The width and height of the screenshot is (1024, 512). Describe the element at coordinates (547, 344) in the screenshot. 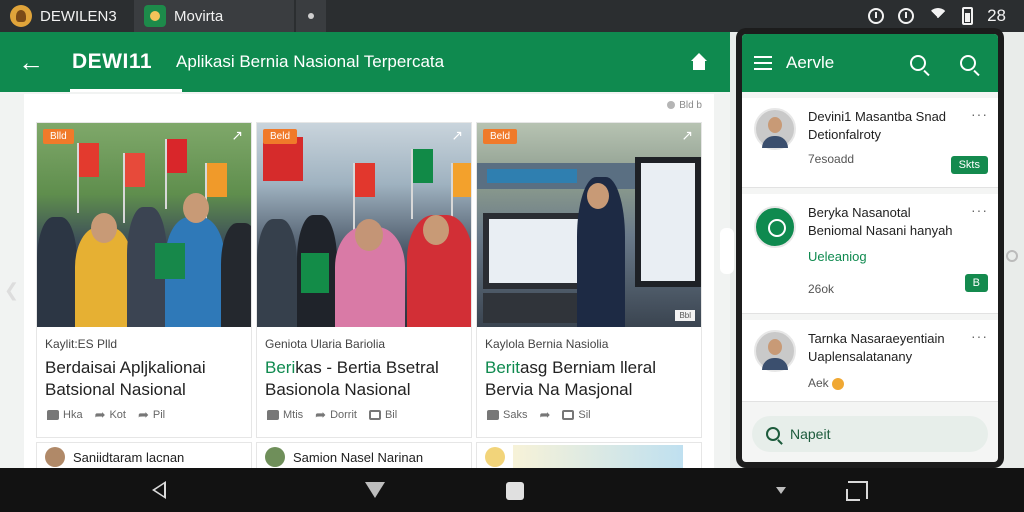

I see `card-kicker: Kaylola Bernia Nasiolia` at that location.